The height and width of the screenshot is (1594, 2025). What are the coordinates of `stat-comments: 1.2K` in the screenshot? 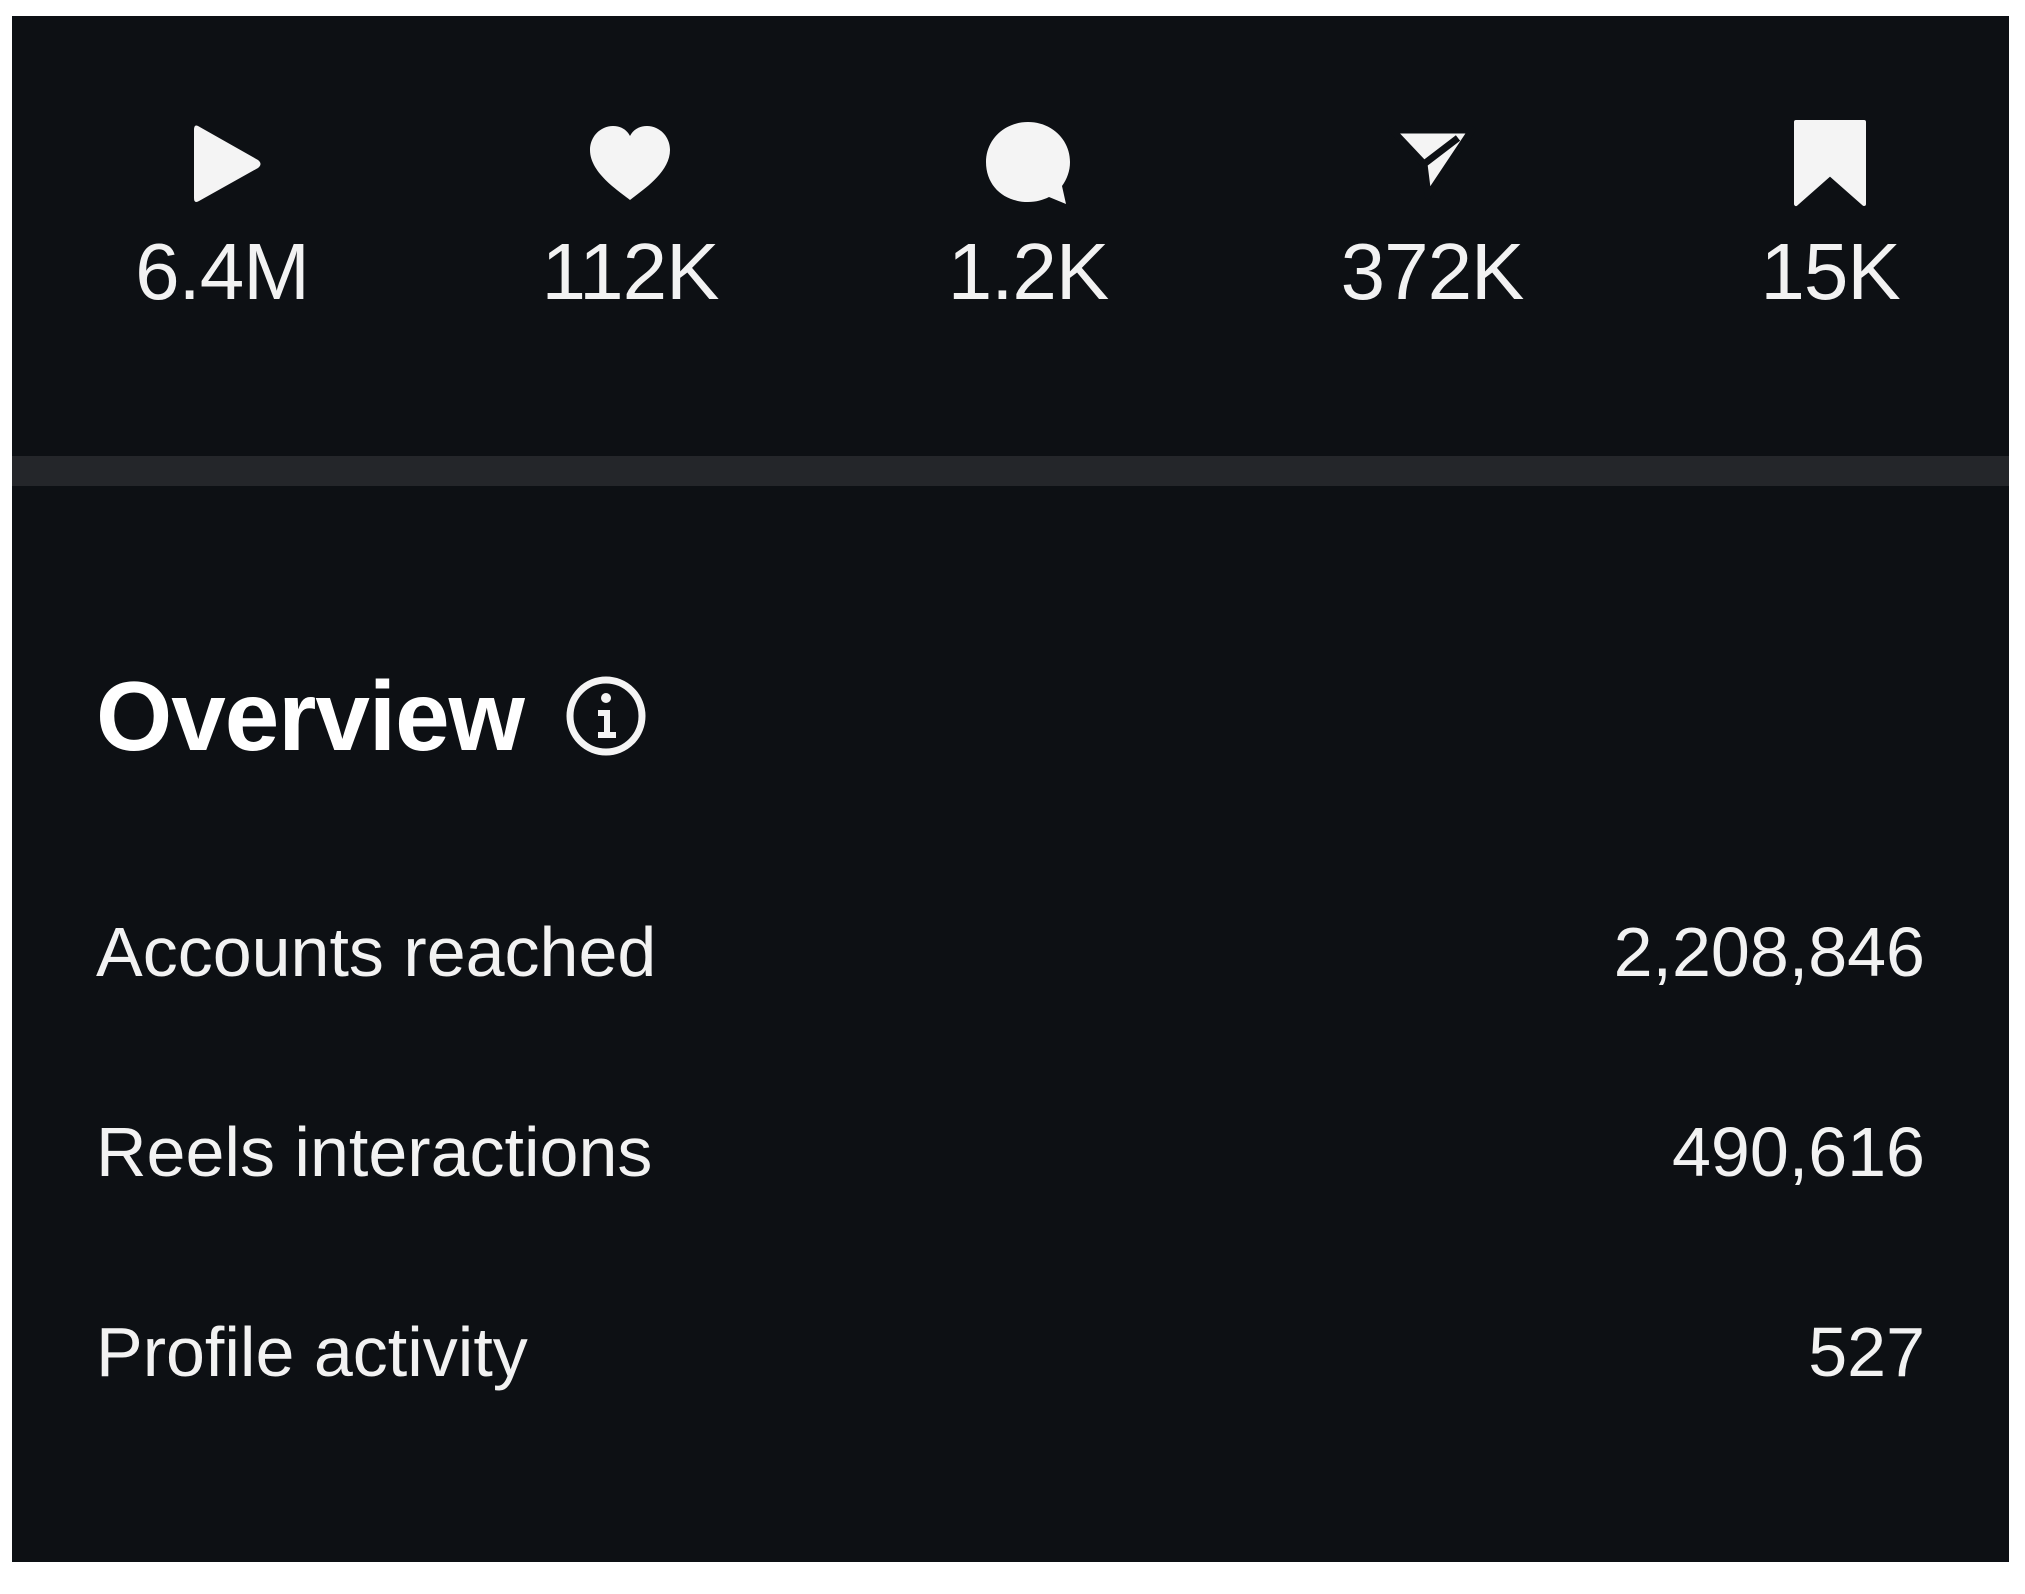 It's located at (1028, 217).